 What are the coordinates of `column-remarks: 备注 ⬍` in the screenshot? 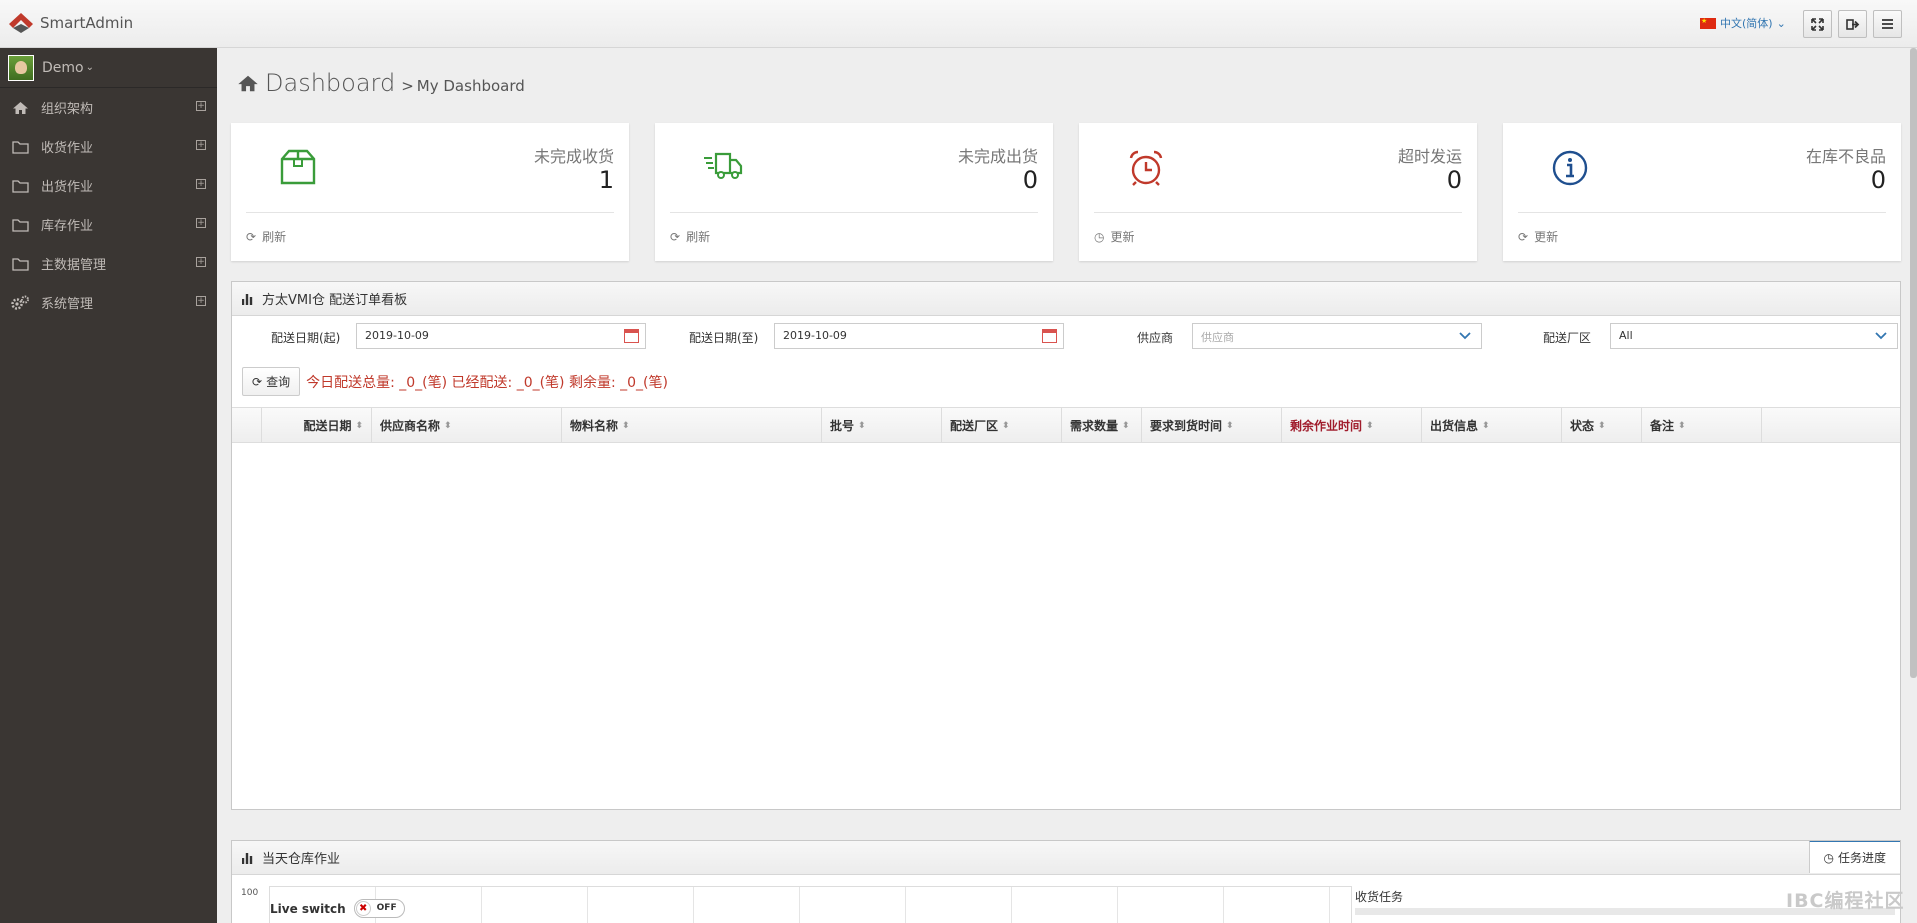 It's located at (1702, 425).